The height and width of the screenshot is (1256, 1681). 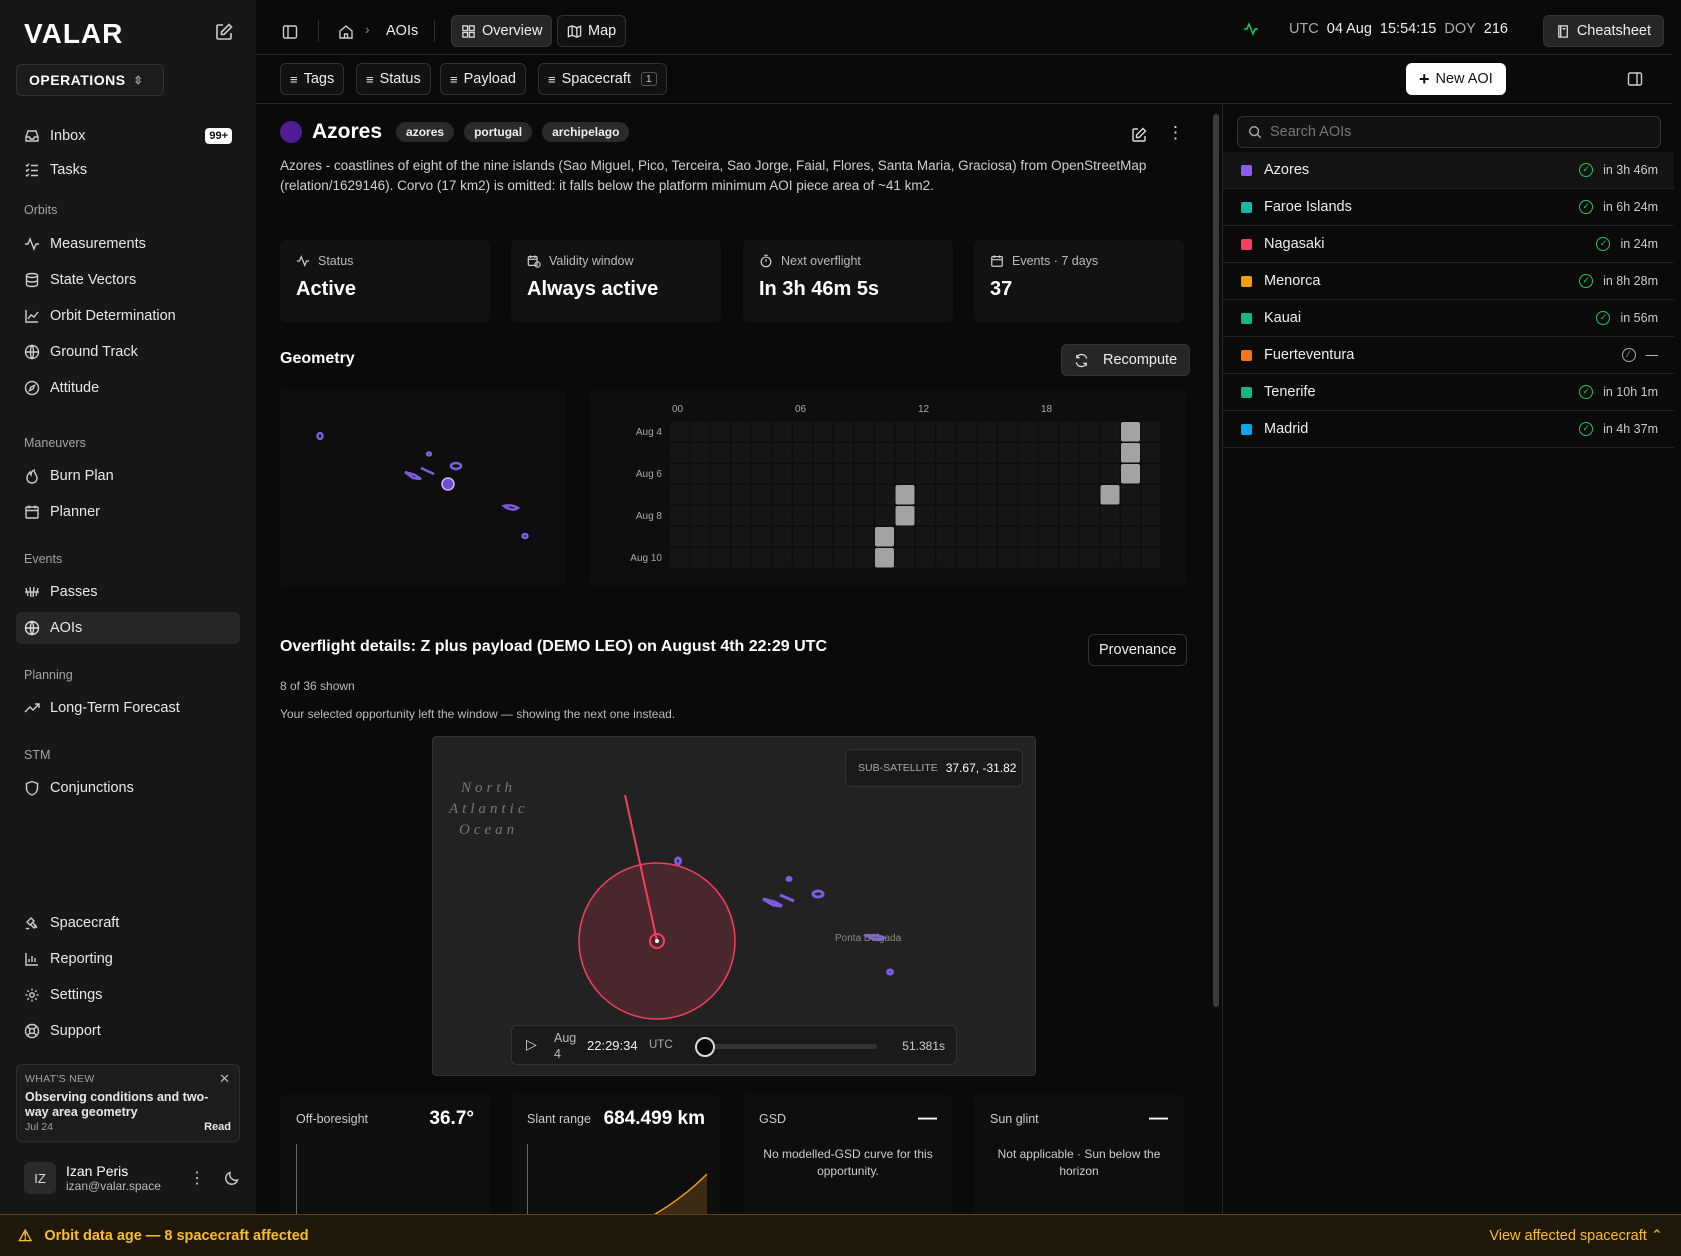 What do you see at coordinates (498, 132) in the screenshot?
I see `aoi-tag: portugal` at bounding box center [498, 132].